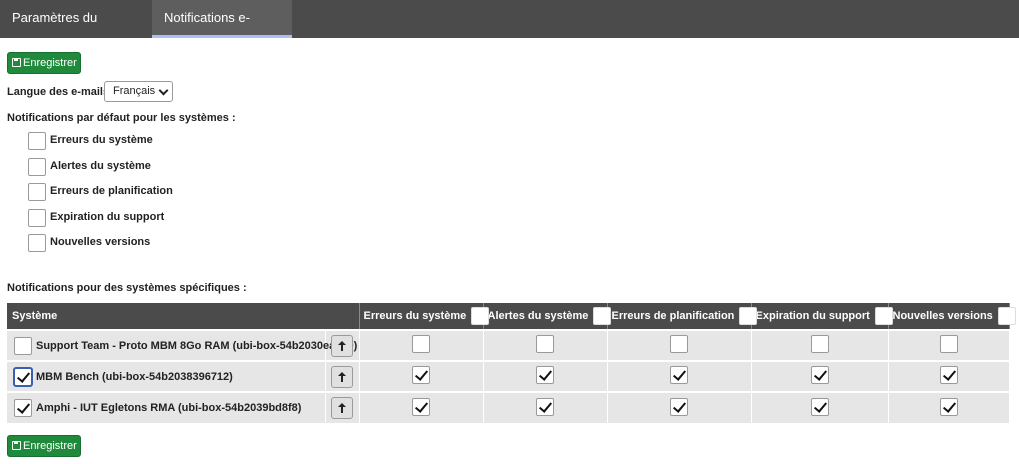  Describe the element at coordinates (37, 192) in the screenshot. I see `default-checkbox-scheduling-errors` at that location.